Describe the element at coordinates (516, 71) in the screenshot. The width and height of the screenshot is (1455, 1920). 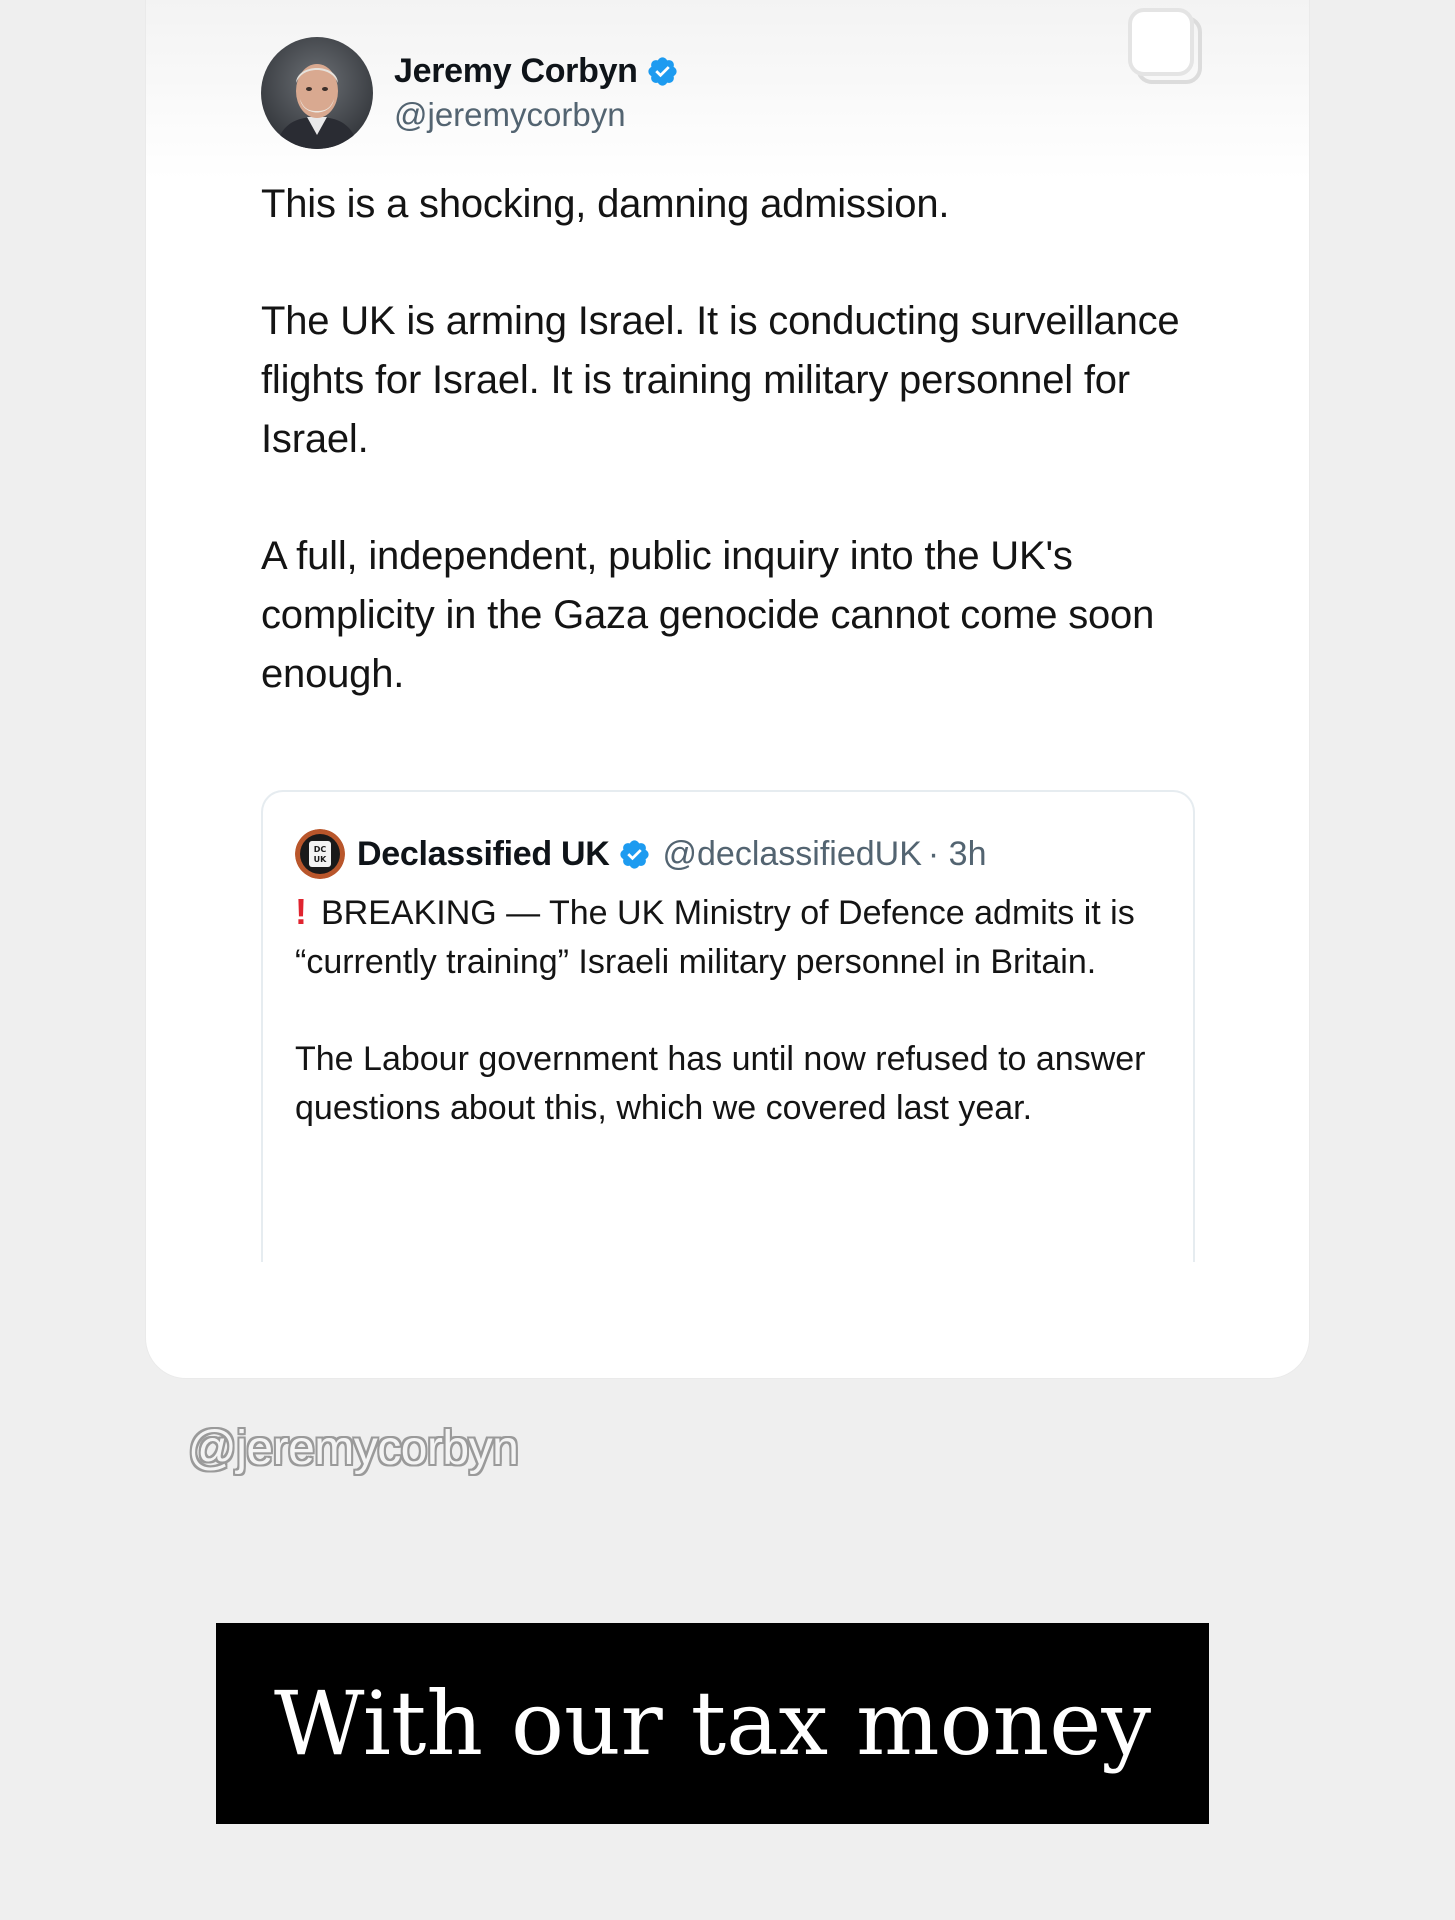
I see `author-name: Jeremy Corbyn` at that location.